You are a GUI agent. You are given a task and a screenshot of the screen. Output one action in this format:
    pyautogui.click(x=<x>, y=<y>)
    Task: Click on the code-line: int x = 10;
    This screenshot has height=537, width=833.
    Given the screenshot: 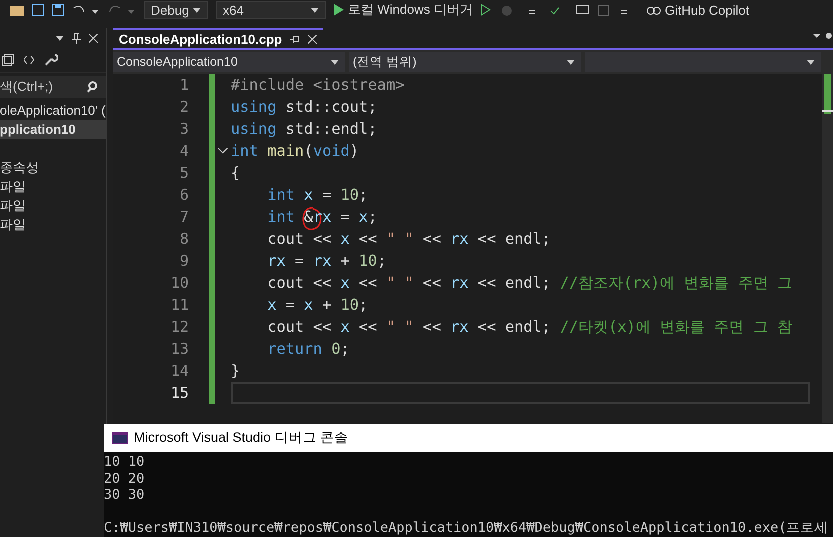 What is the action you would take?
    pyautogui.click(x=317, y=195)
    